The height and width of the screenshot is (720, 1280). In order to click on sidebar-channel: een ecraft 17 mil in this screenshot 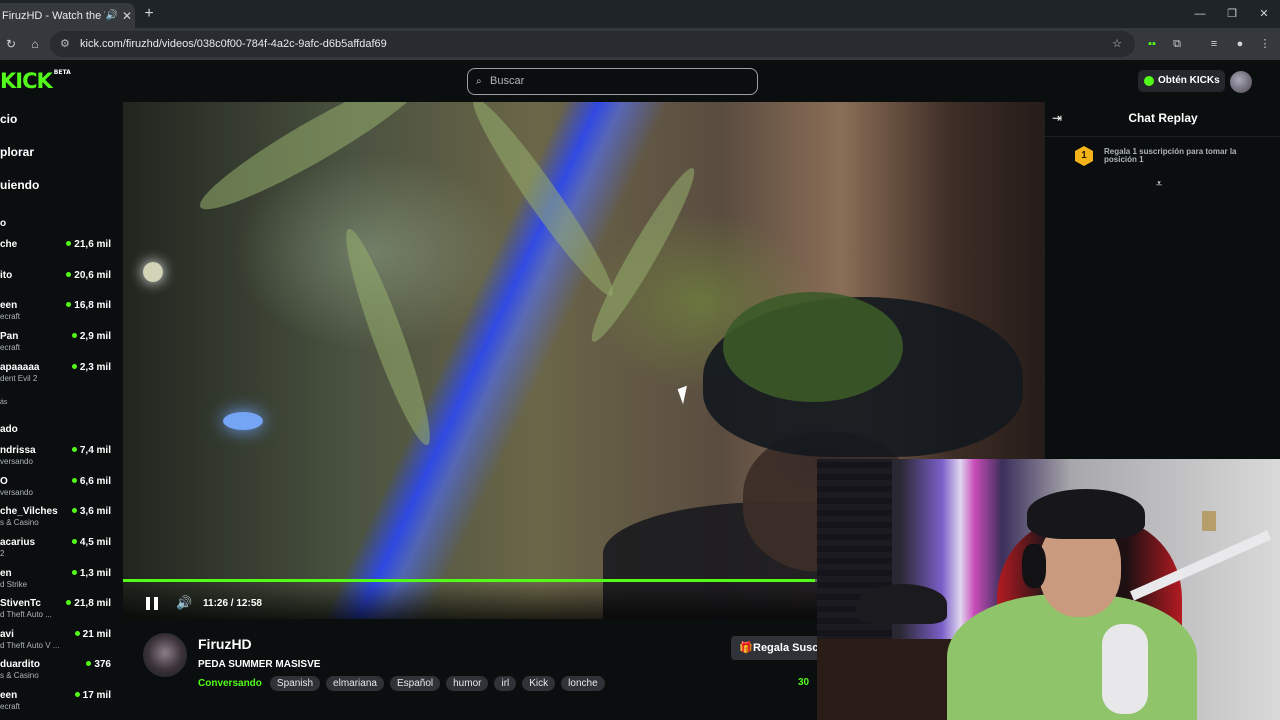, I will do `click(60, 703)`.